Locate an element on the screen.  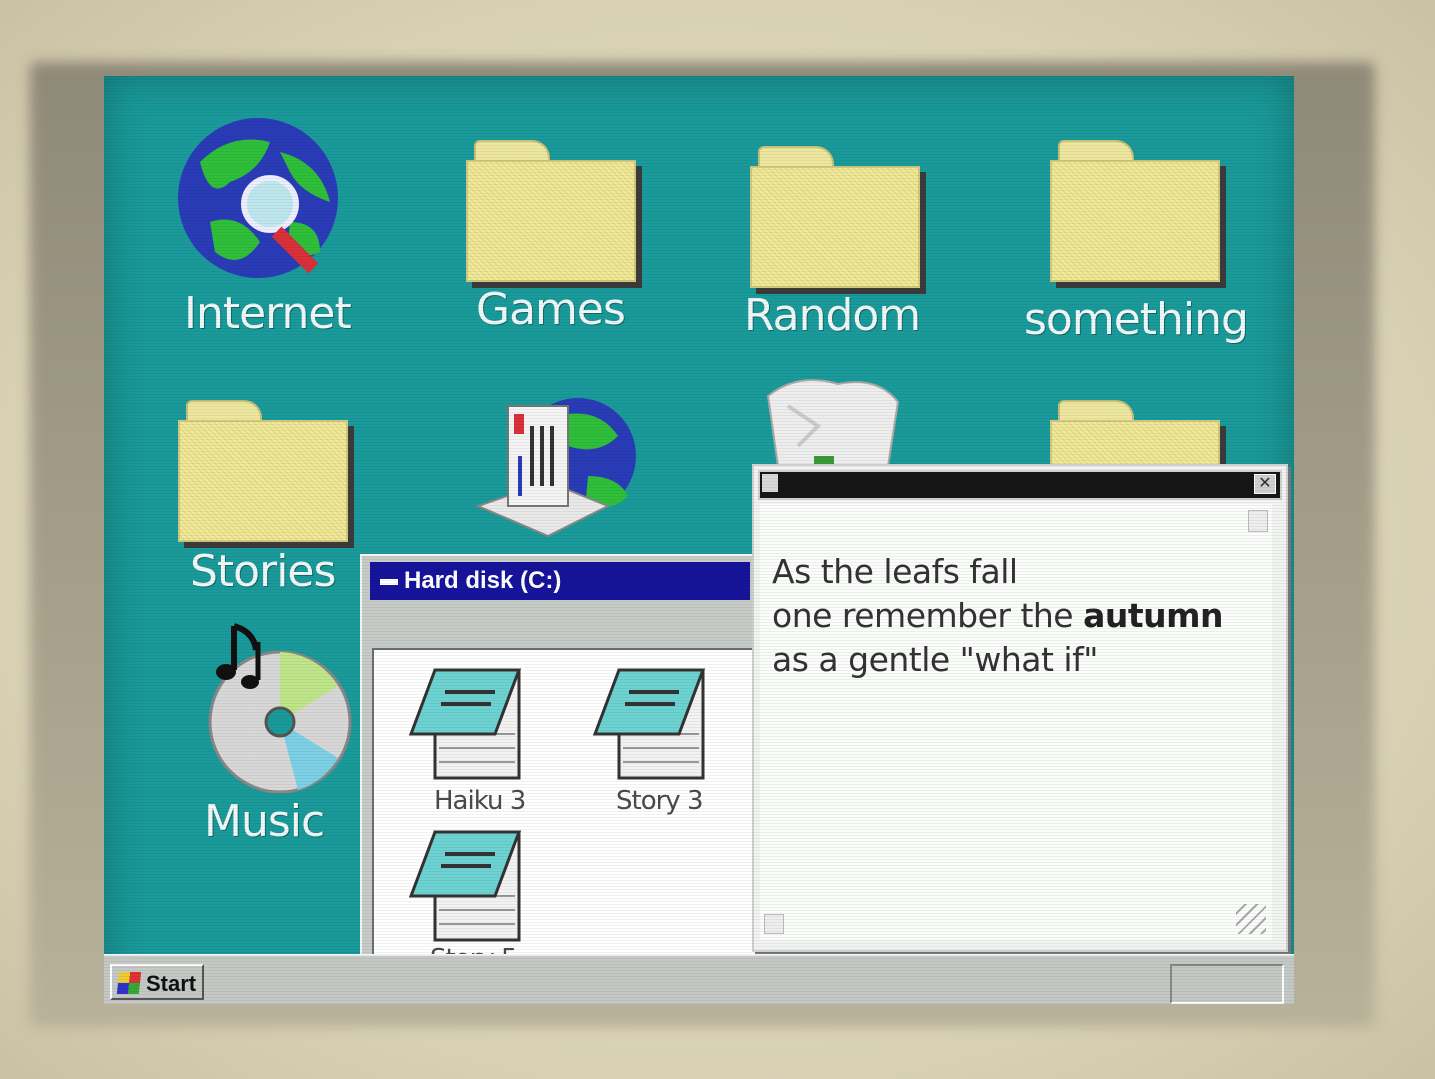
desktop-icon-label: Stories is located at coordinates (263, 571).